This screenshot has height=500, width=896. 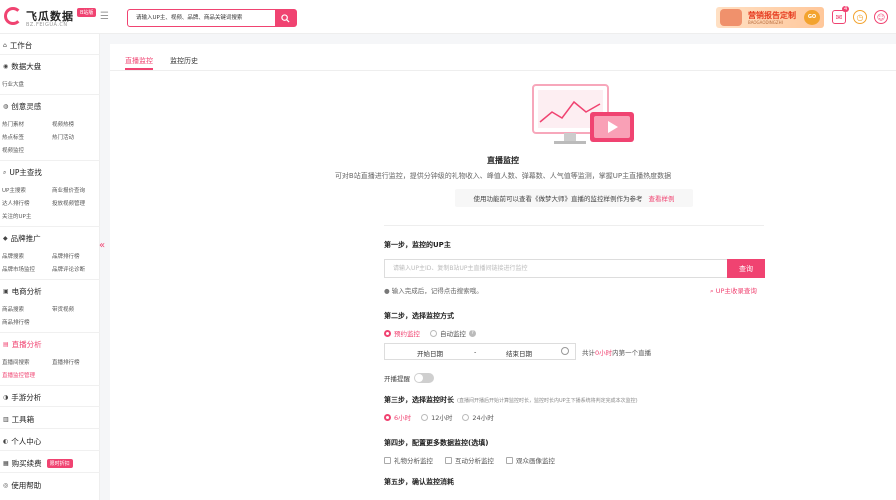 I want to click on nav-section-ecommerce: ▣ 电商分析, so click(x=22, y=291).